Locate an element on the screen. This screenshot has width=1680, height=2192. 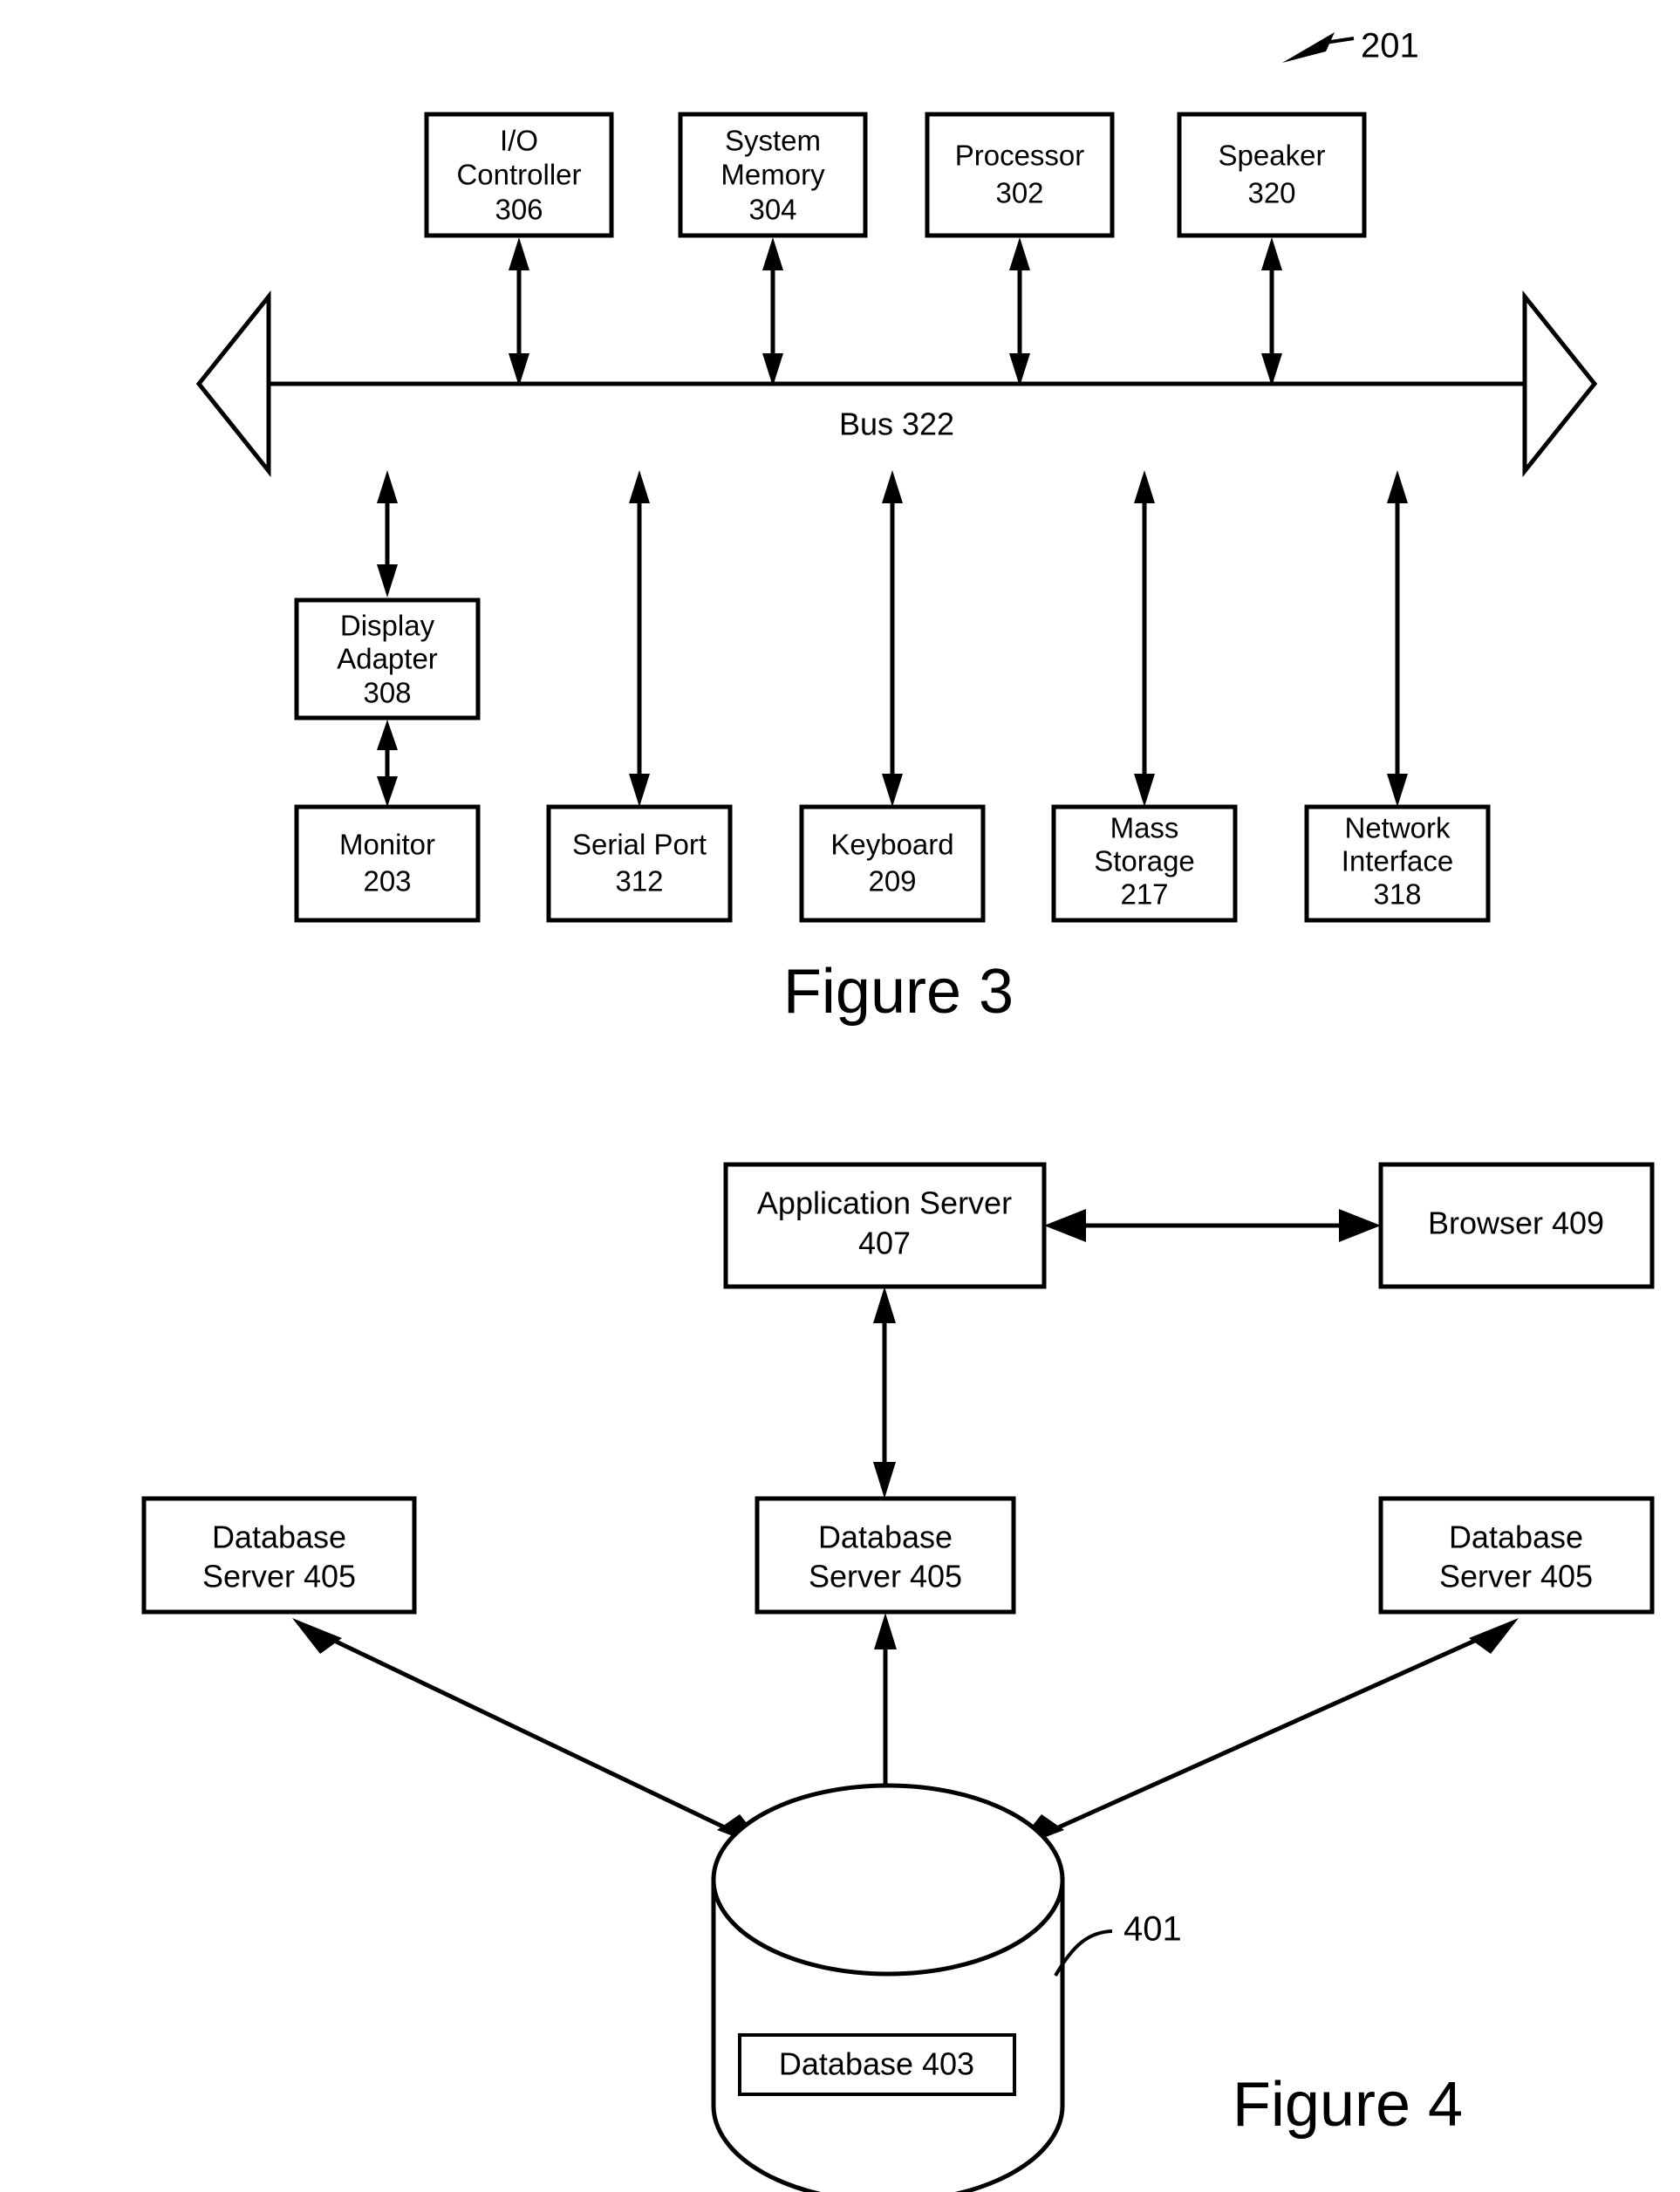
application-server-line2: 407 is located at coordinates (884, 1243).